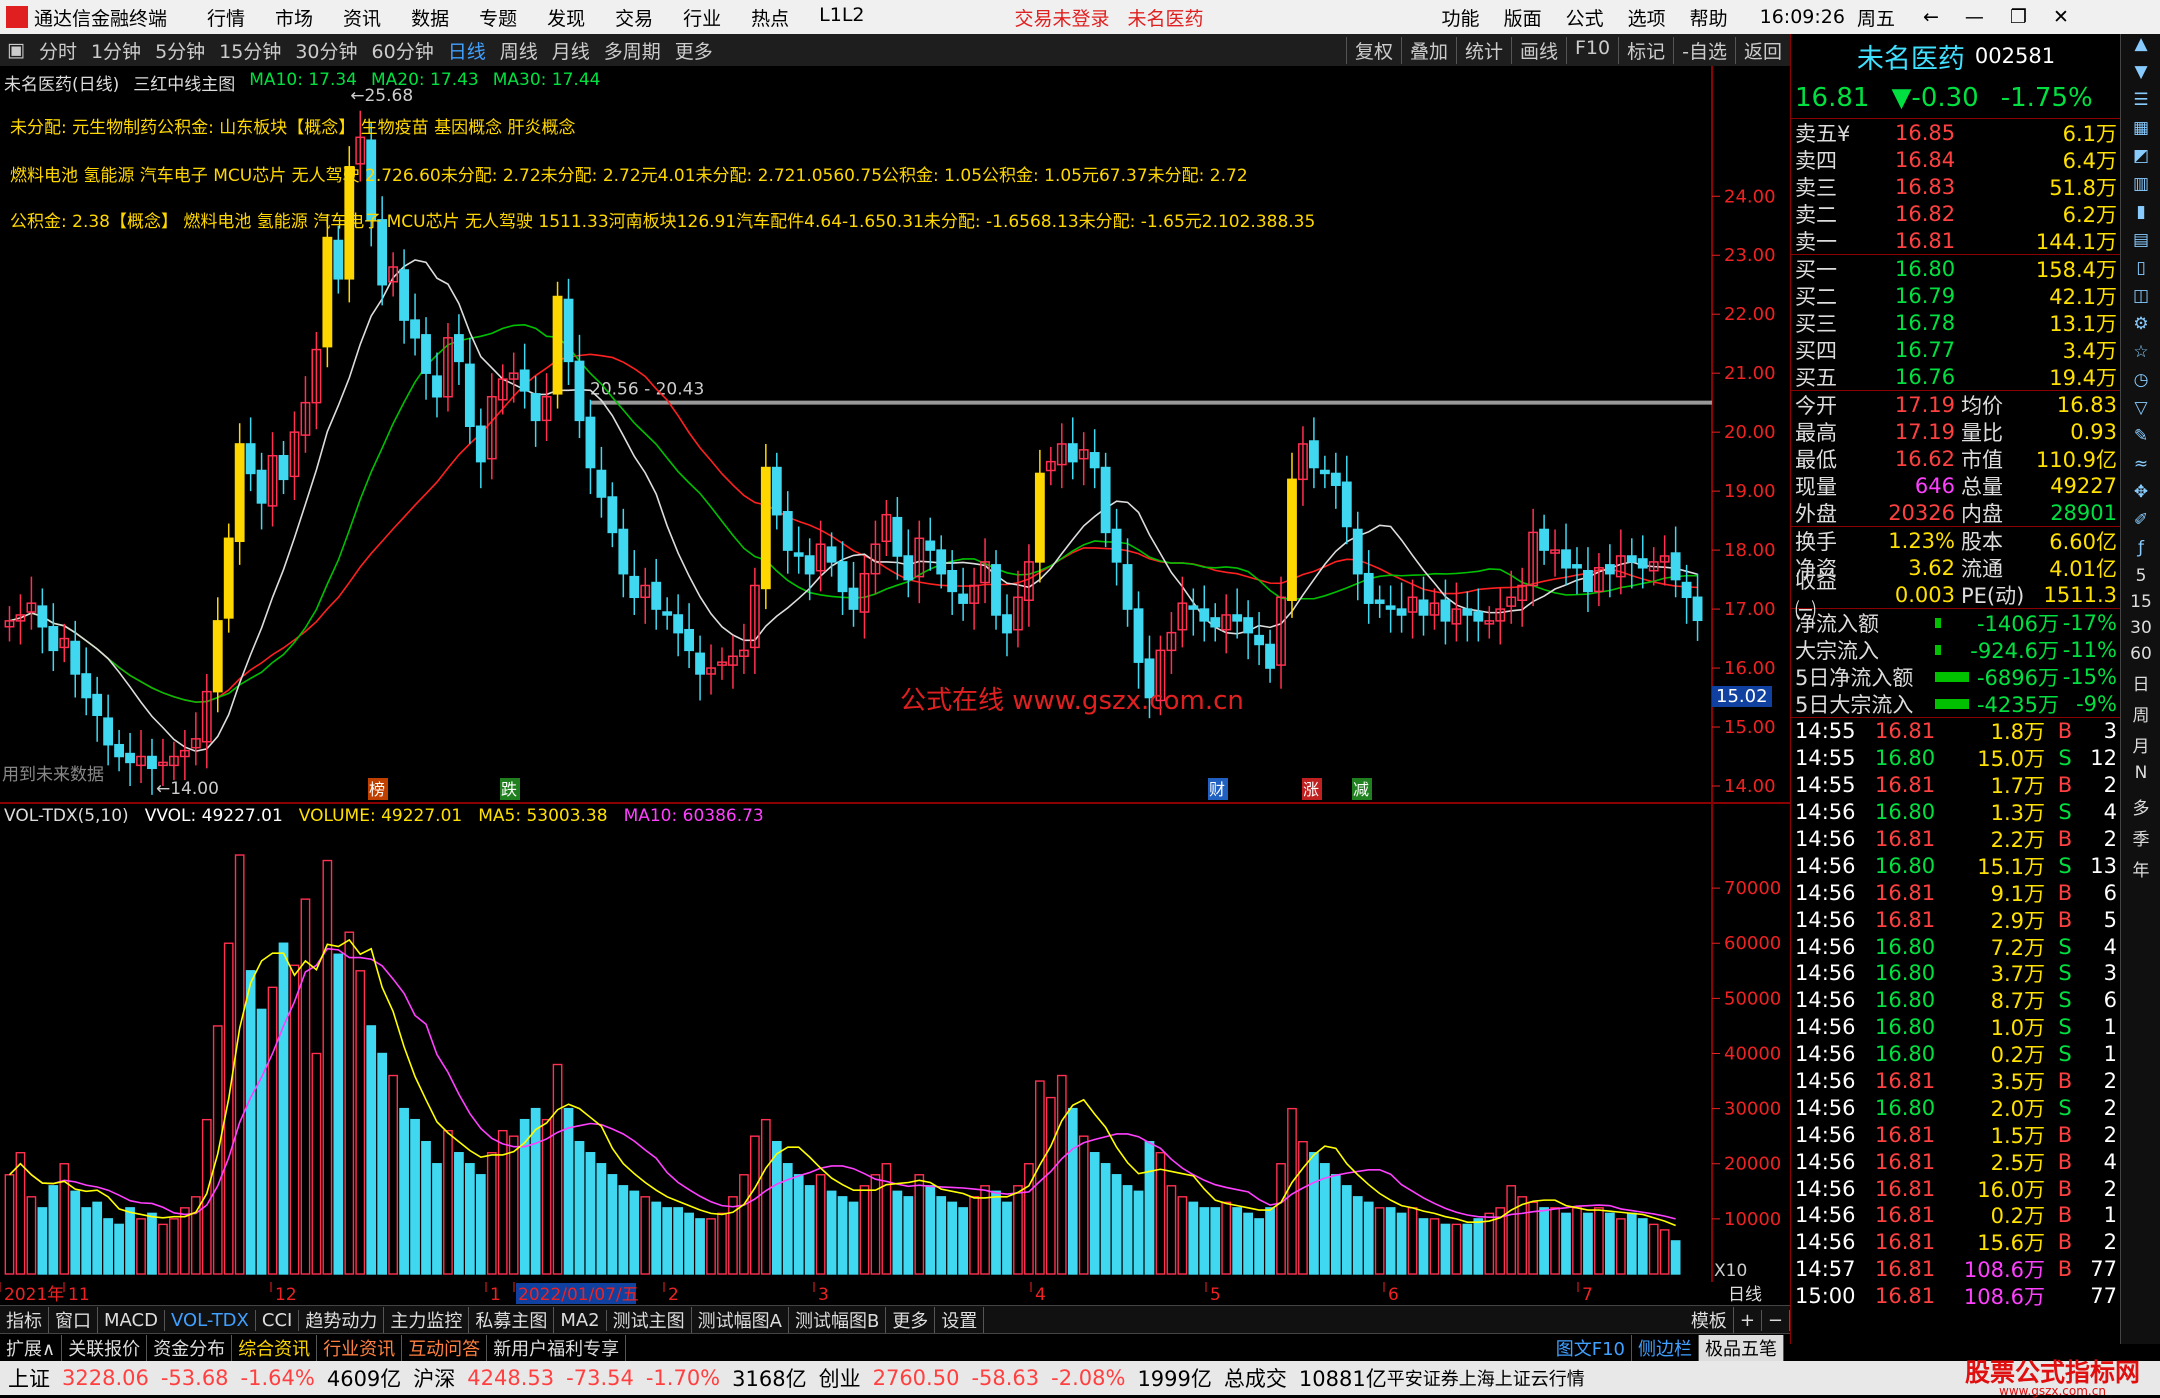 The height and width of the screenshot is (1398, 2160). I want to click on indicator-tab-10: 测试幅图A, so click(740, 1320).